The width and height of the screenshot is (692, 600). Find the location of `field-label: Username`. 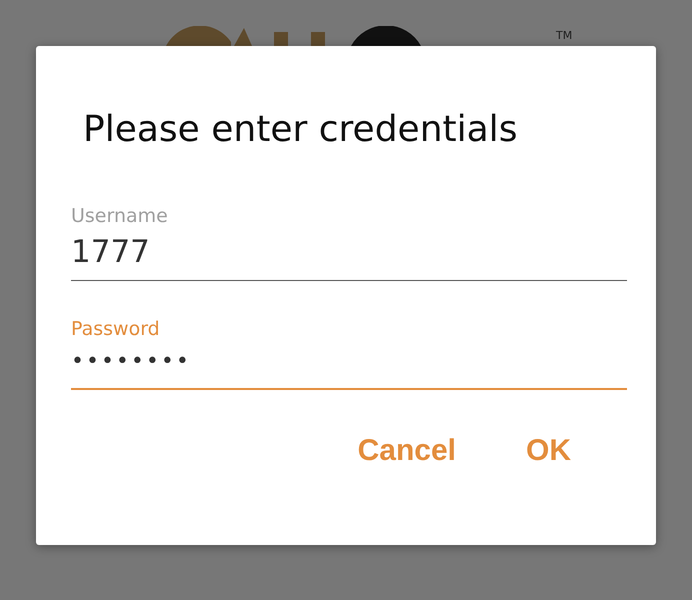

field-label: Username is located at coordinates (120, 216).